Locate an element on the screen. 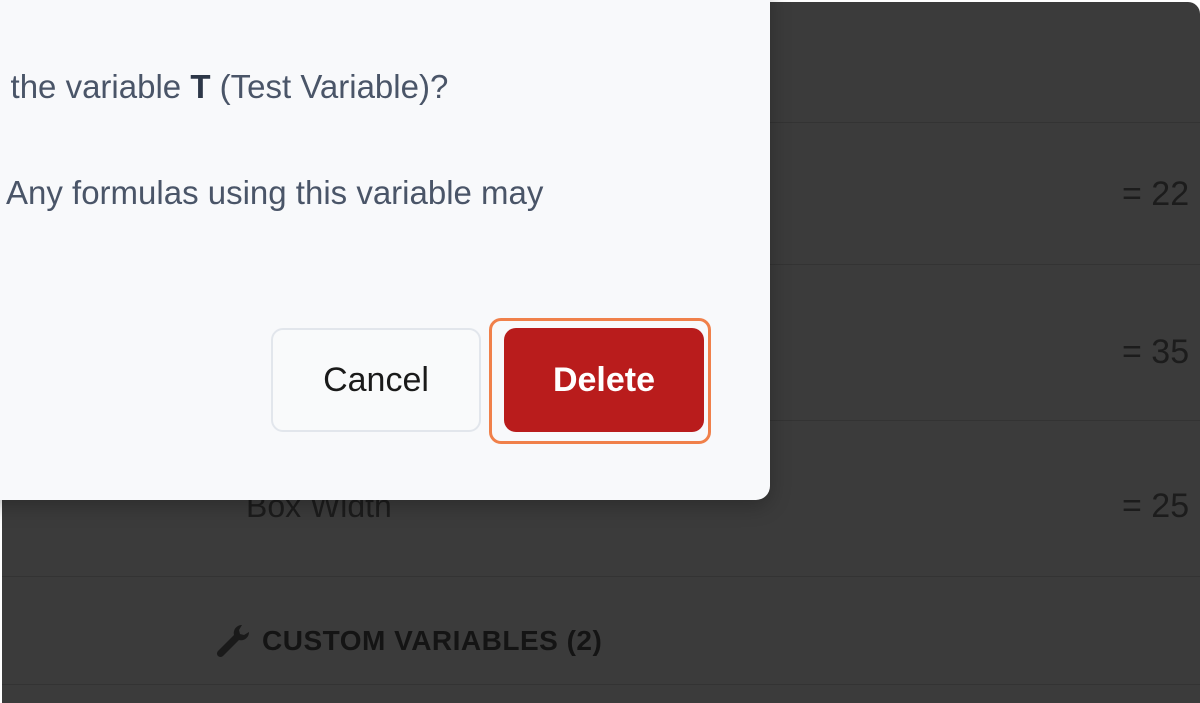 This screenshot has height=703, width=1200. wrench-icon is located at coordinates (233, 641).